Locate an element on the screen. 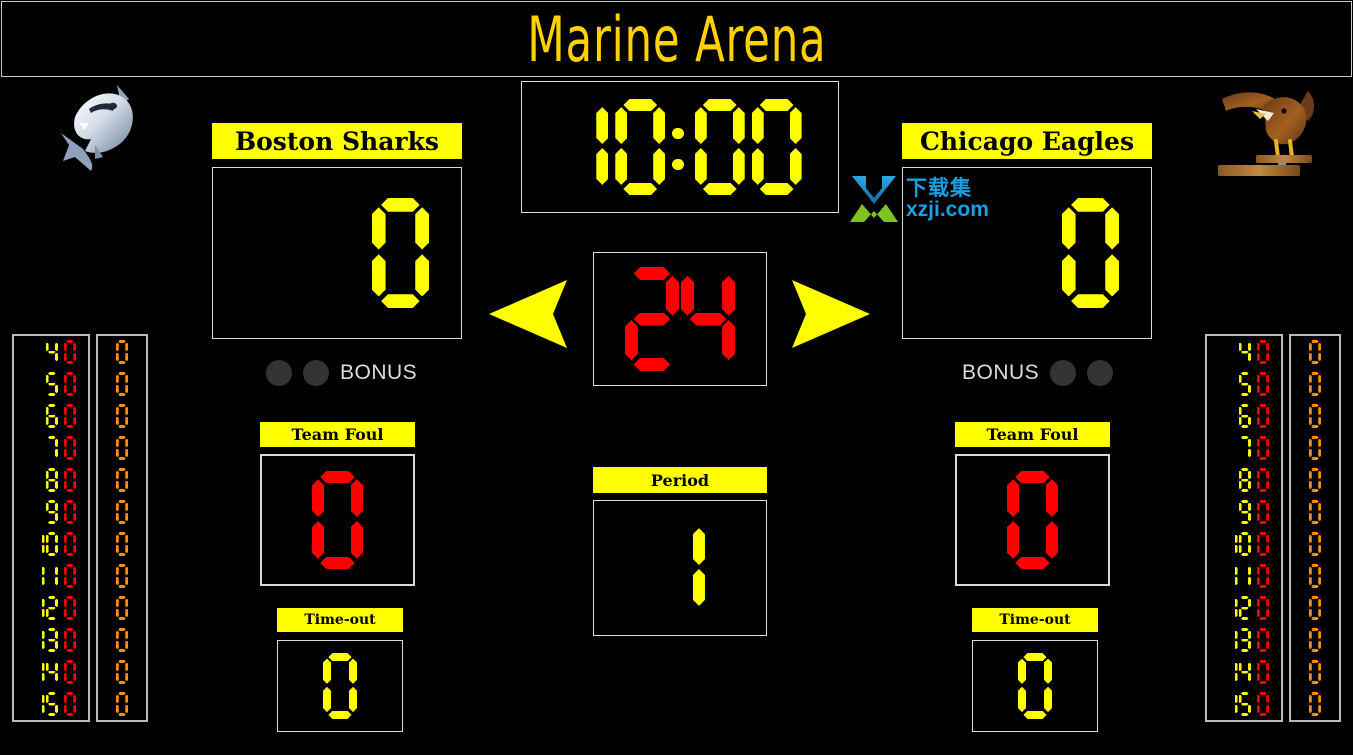  period-label: Period is located at coordinates (680, 480).